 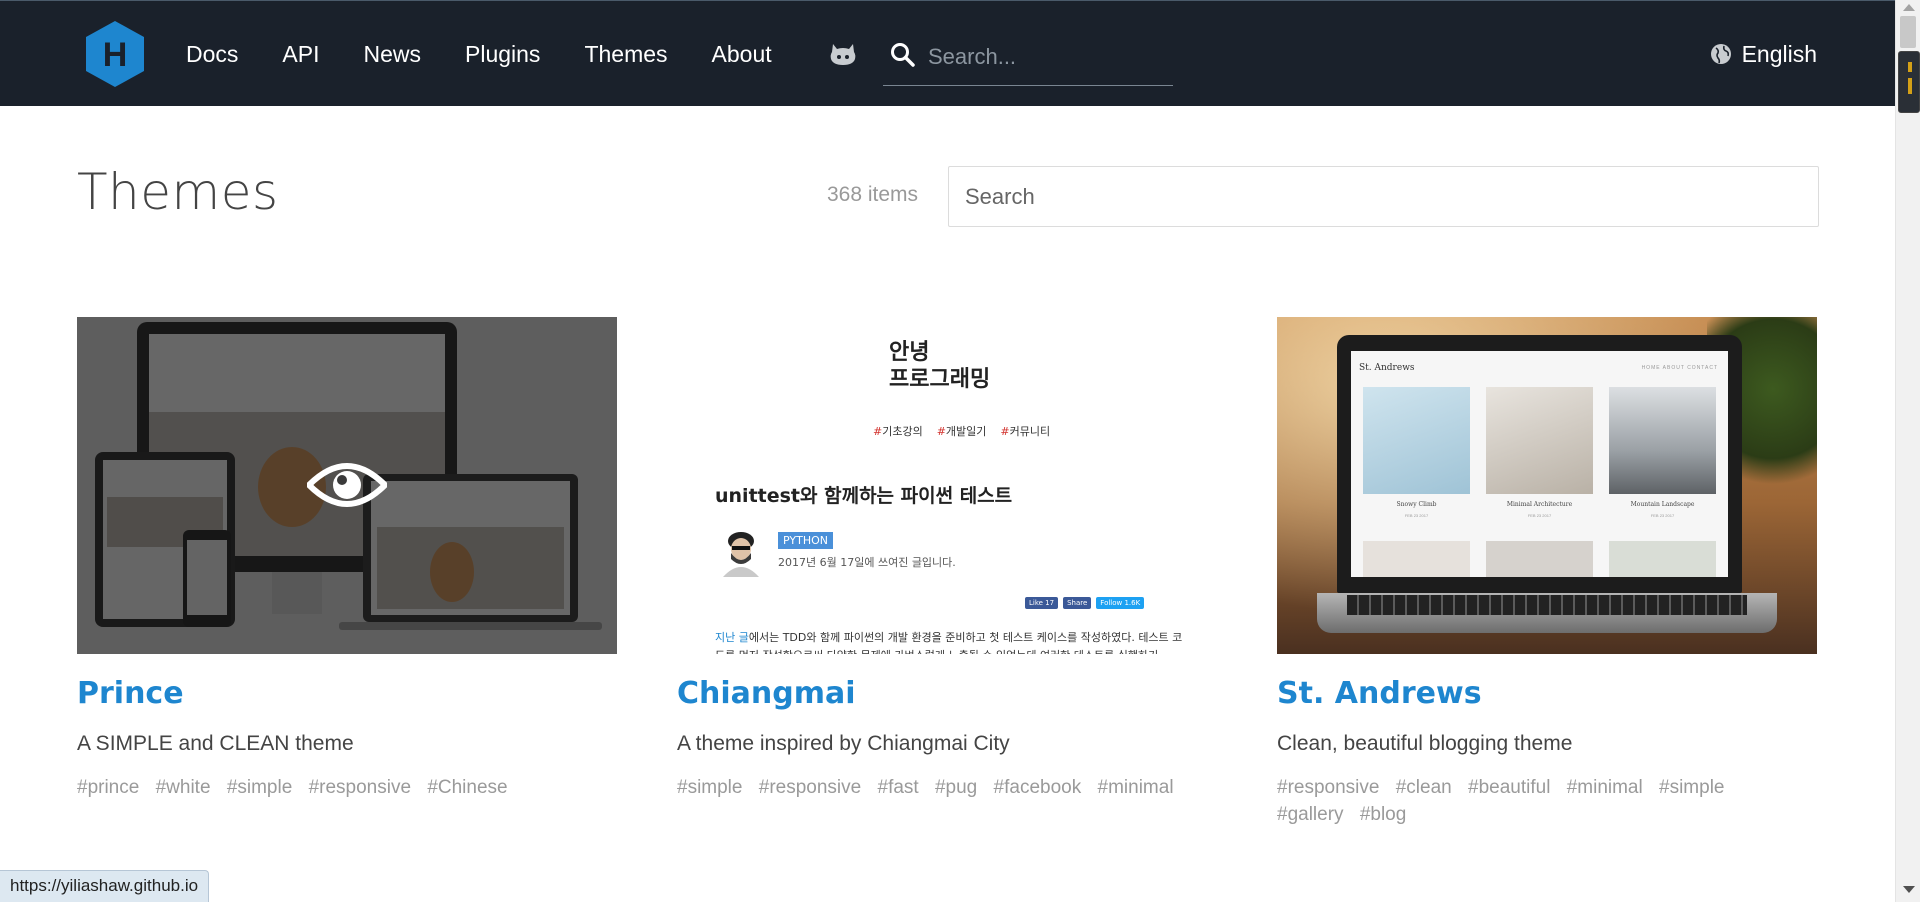 What do you see at coordinates (215, 743) in the screenshot?
I see `theme-description: A SIMPLE and CLEAN theme` at bounding box center [215, 743].